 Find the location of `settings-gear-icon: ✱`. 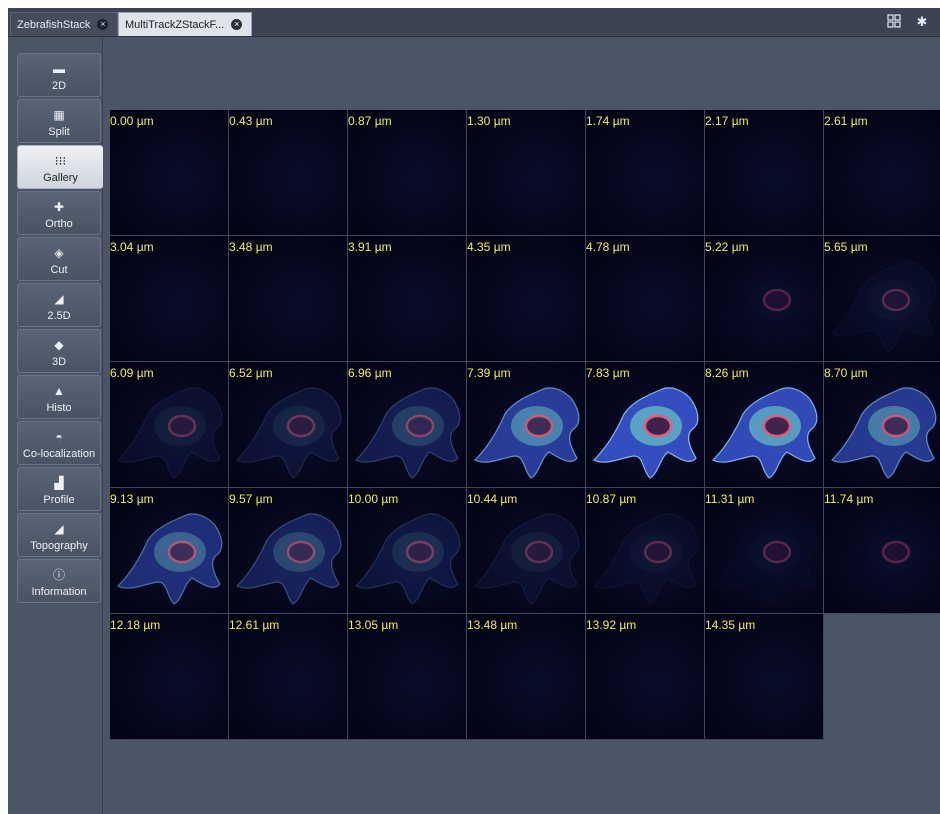

settings-gear-icon: ✱ is located at coordinates (922, 22).